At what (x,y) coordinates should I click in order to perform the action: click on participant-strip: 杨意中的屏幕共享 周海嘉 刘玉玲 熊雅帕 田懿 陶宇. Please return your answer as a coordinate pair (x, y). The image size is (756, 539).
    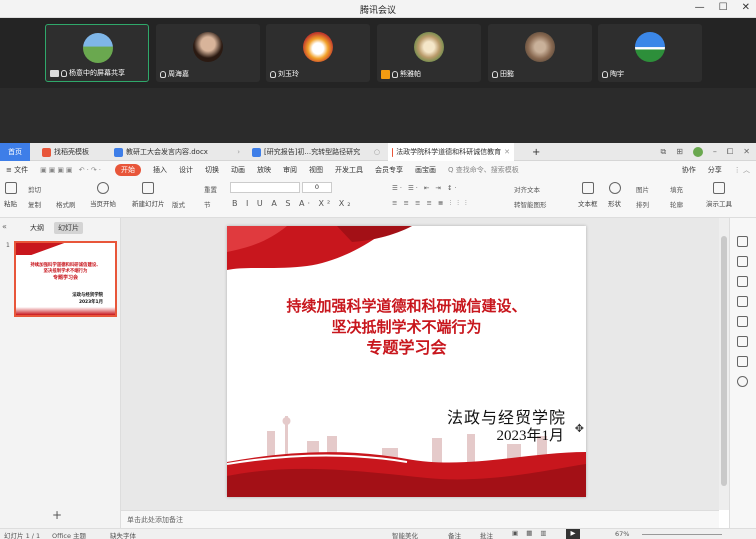
    Looking at the image, I should click on (378, 53).